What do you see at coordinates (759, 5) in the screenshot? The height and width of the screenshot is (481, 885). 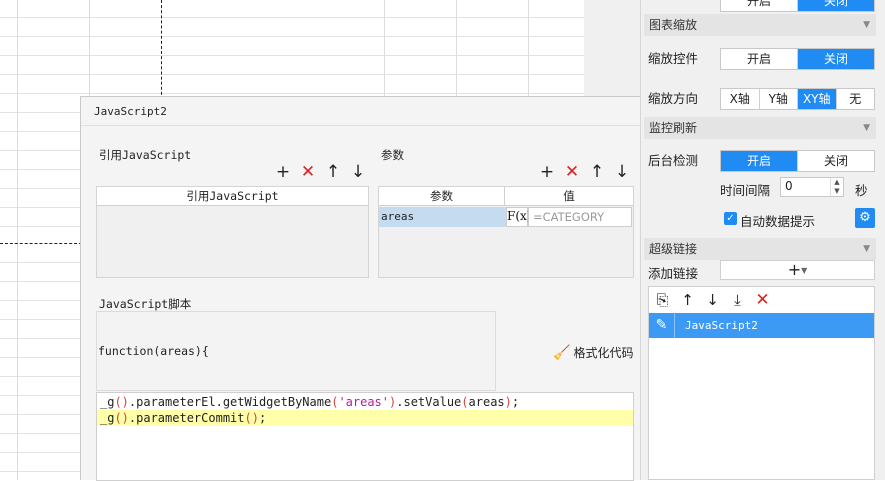 I see `top-toggle-on: 开启` at bounding box center [759, 5].